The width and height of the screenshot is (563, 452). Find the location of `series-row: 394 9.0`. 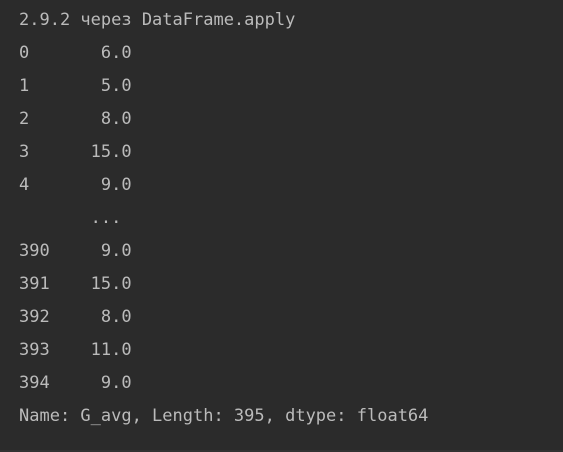

series-row: 394 9.0 is located at coordinates (75, 383).